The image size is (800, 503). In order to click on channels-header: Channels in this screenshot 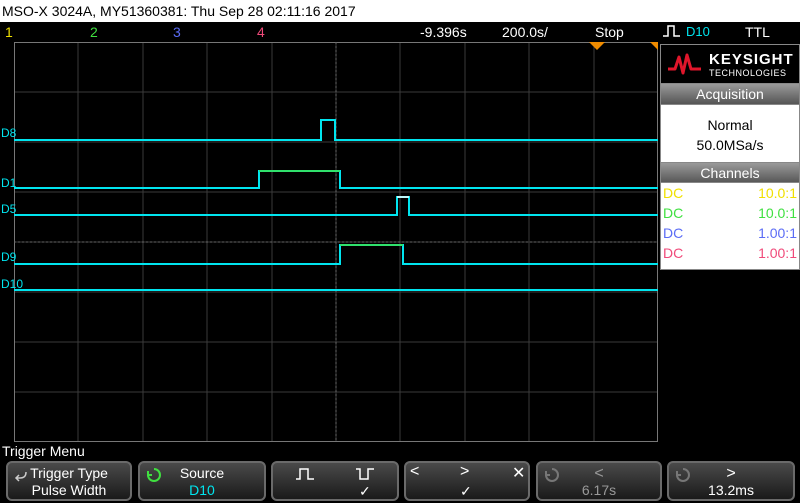, I will do `click(730, 173)`.